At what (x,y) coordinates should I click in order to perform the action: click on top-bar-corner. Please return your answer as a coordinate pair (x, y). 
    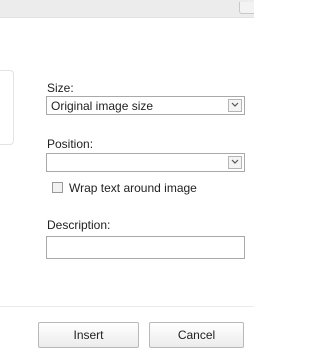
    Looking at the image, I should click on (246, 8).